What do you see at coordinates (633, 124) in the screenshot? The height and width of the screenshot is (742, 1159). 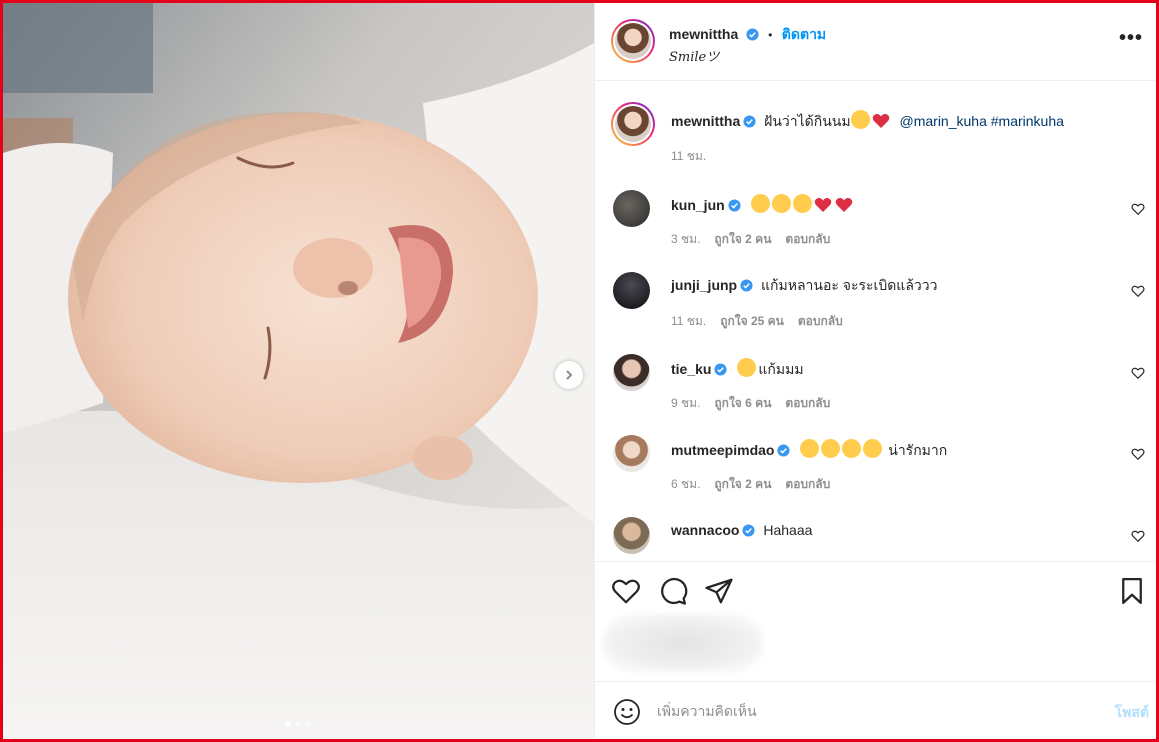 I see `caption-avatar` at bounding box center [633, 124].